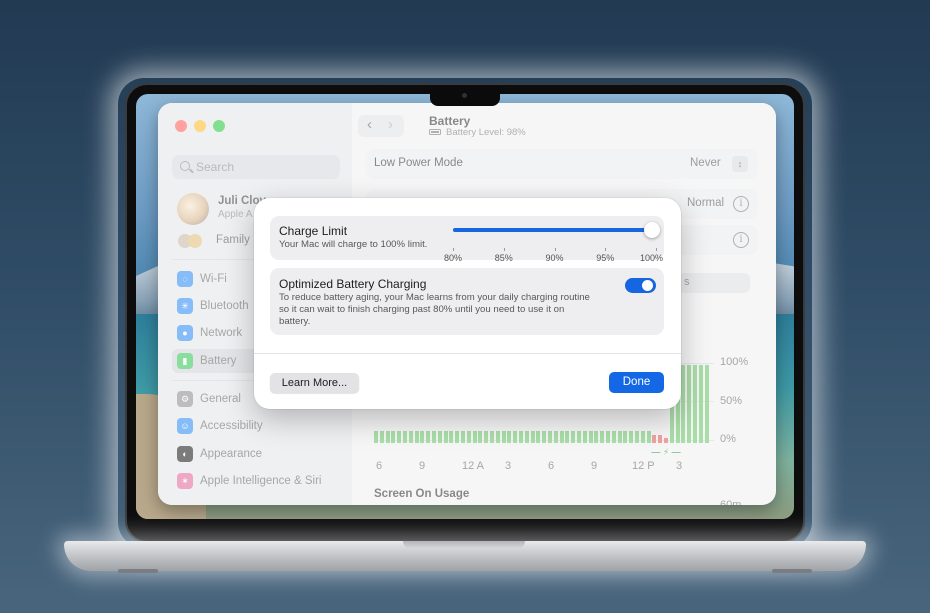  What do you see at coordinates (353, 244) in the screenshot?
I see `charge-limit-description: Your Mac will charge to 100% limit.` at bounding box center [353, 244].